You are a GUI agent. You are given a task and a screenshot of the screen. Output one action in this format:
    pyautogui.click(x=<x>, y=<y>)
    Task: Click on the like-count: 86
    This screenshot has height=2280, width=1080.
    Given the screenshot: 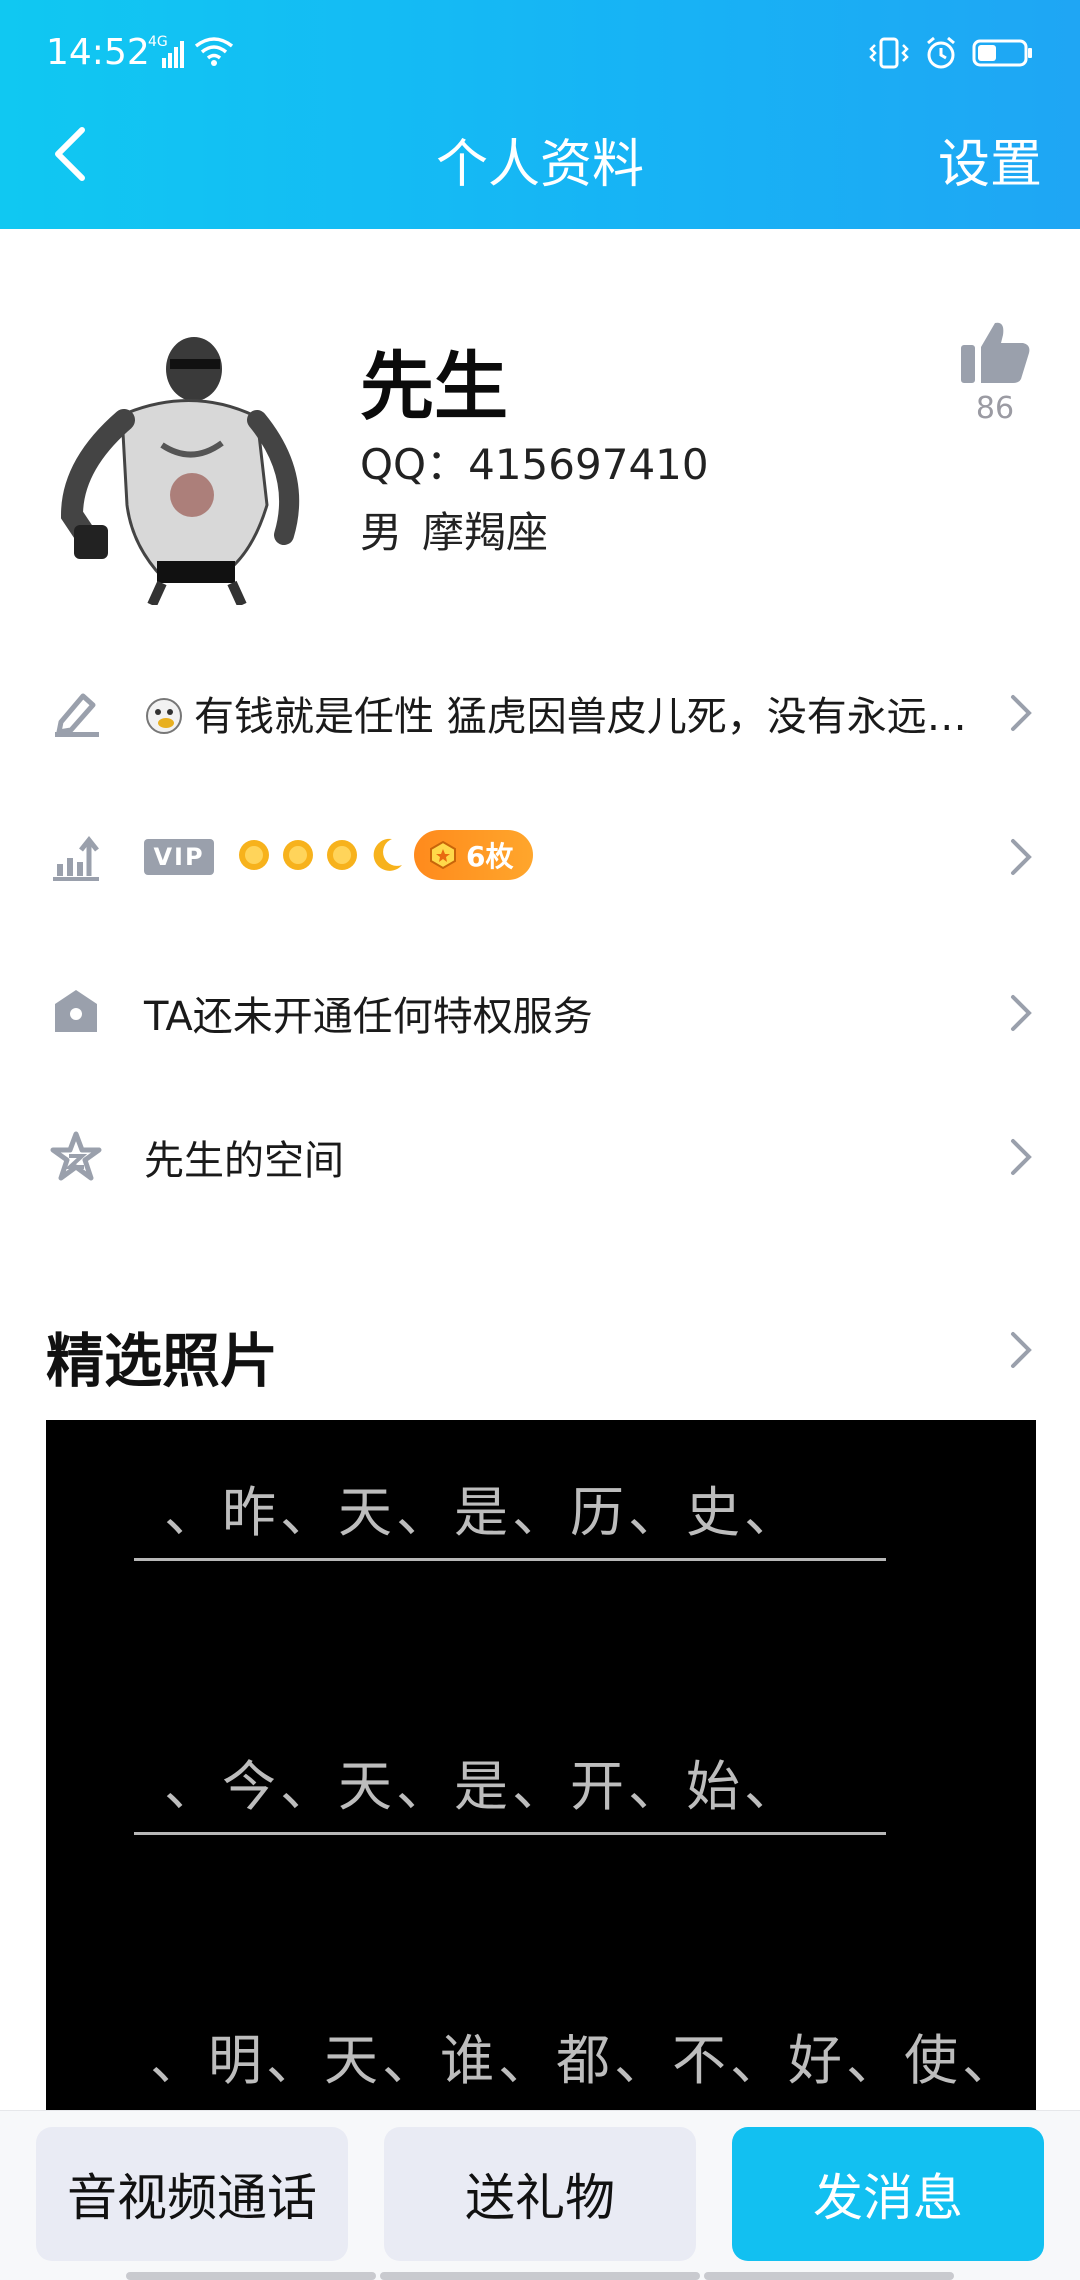 What is the action you would take?
    pyautogui.click(x=995, y=408)
    